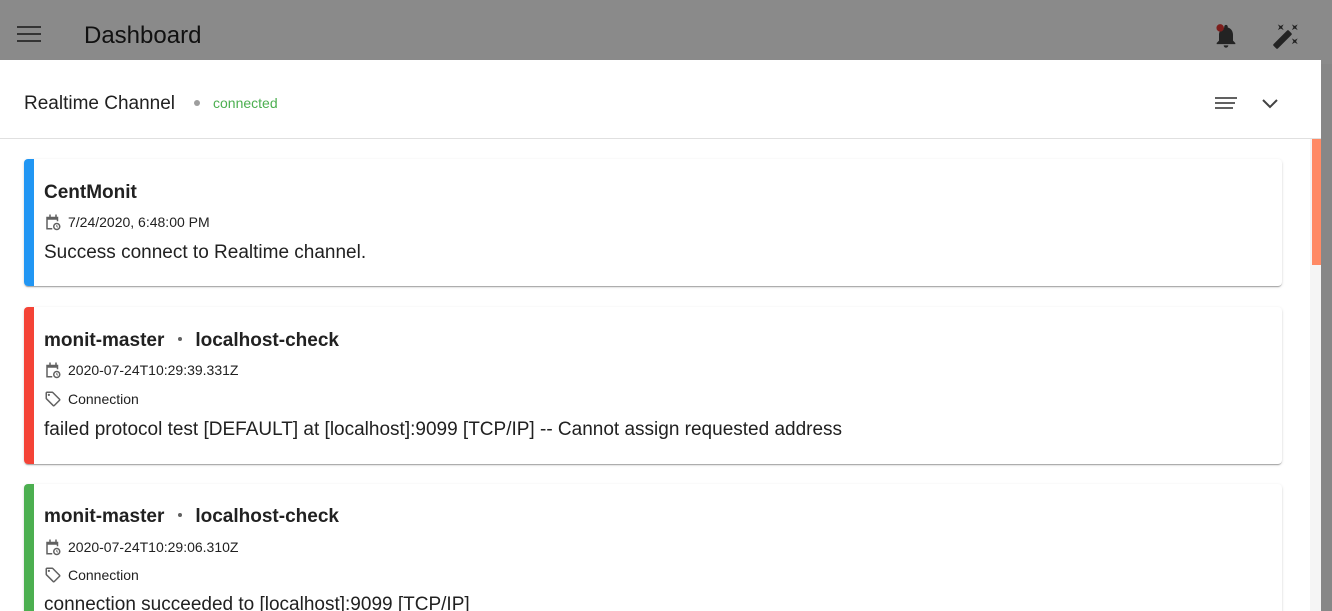  What do you see at coordinates (245, 103) in the screenshot?
I see `connection-status: connected` at bounding box center [245, 103].